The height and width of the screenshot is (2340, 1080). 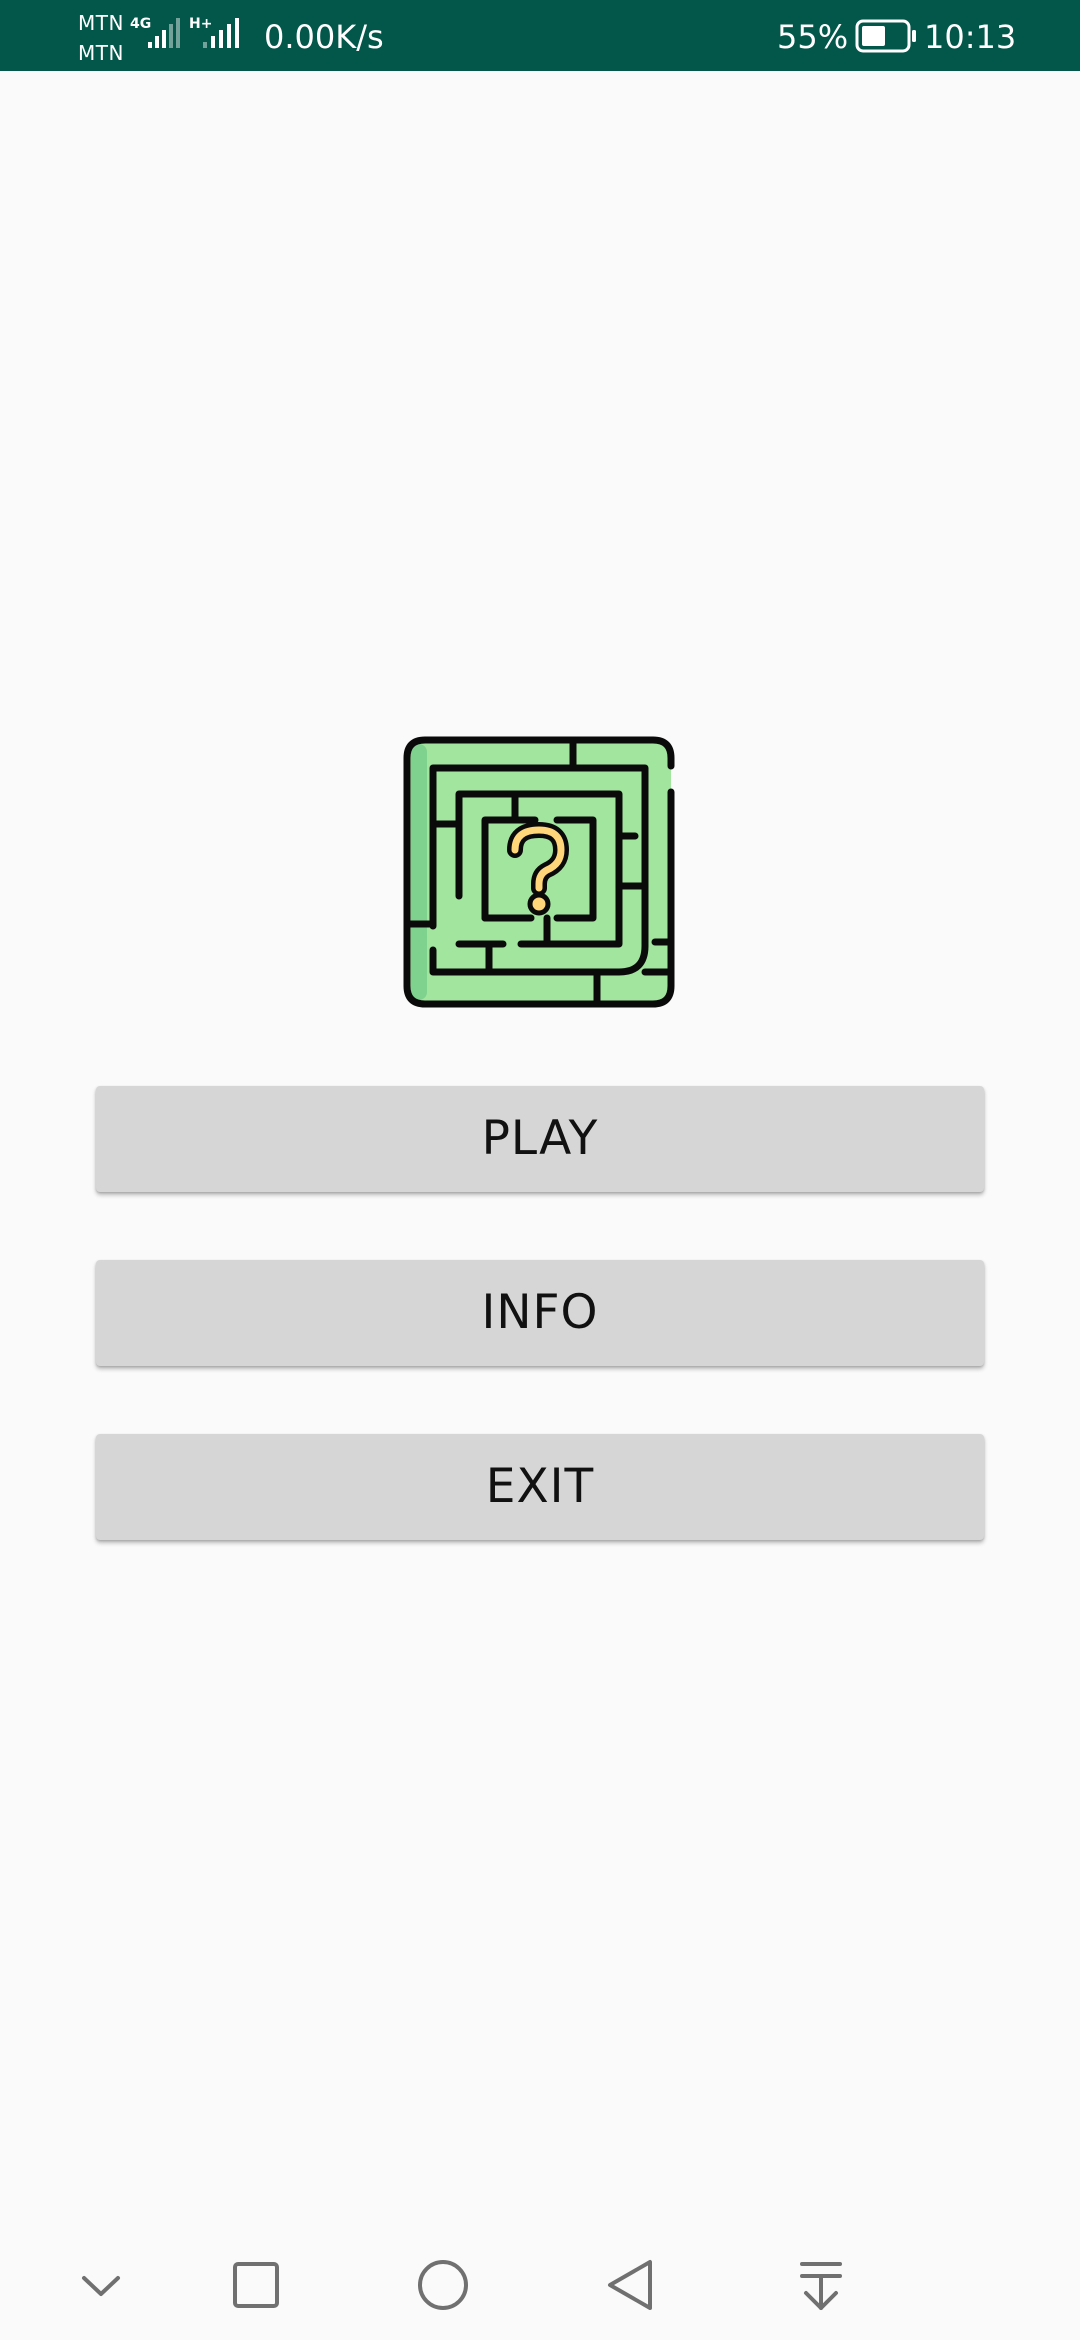 What do you see at coordinates (101, 2285) in the screenshot?
I see `chevron-down-icon` at bounding box center [101, 2285].